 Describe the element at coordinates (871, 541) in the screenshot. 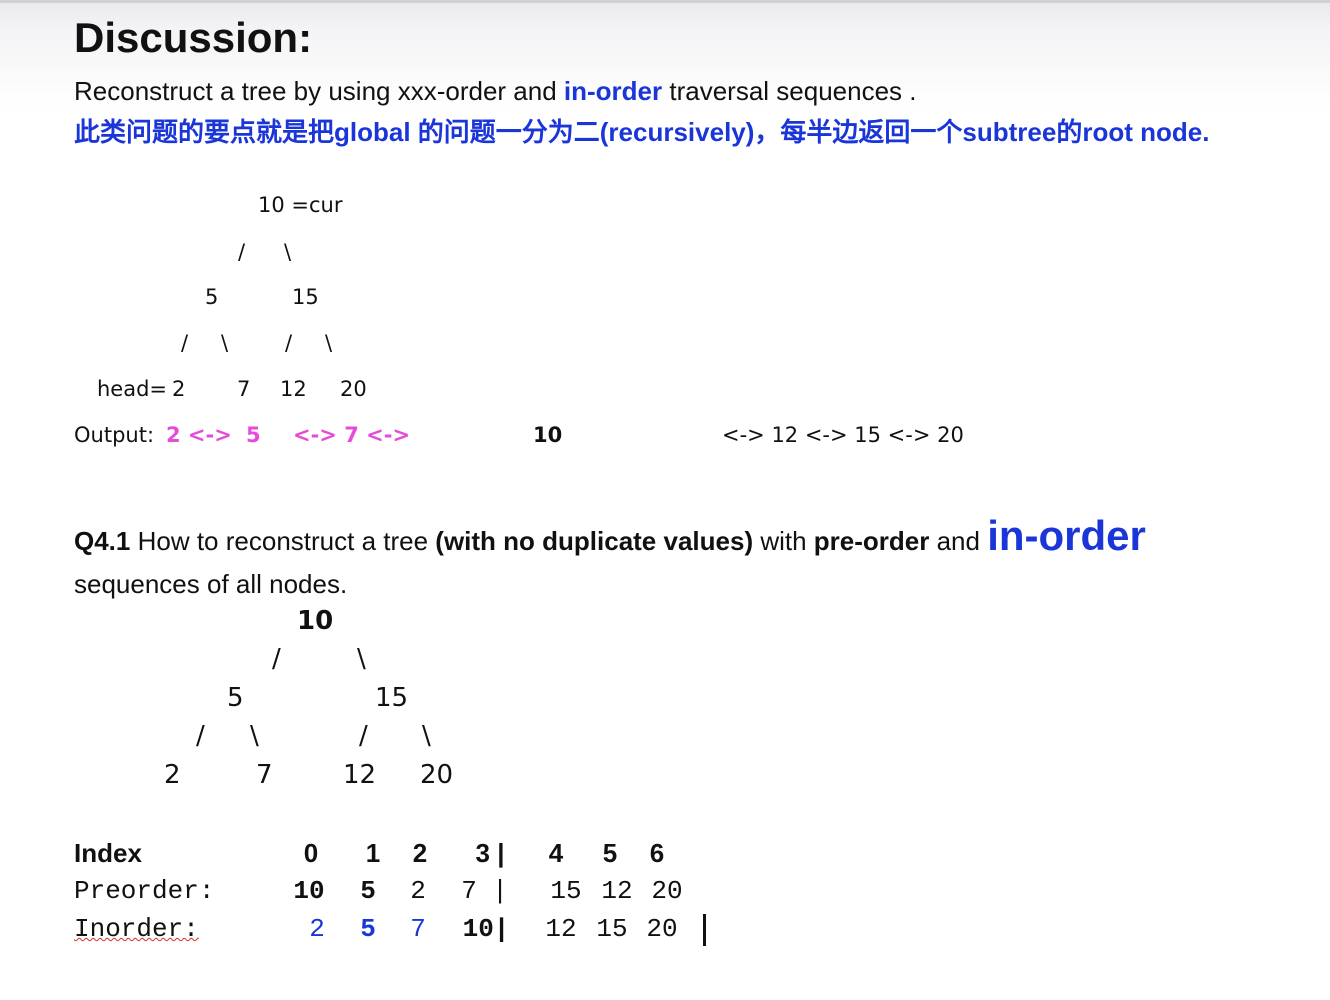

I see `question-text: pre-order` at that location.